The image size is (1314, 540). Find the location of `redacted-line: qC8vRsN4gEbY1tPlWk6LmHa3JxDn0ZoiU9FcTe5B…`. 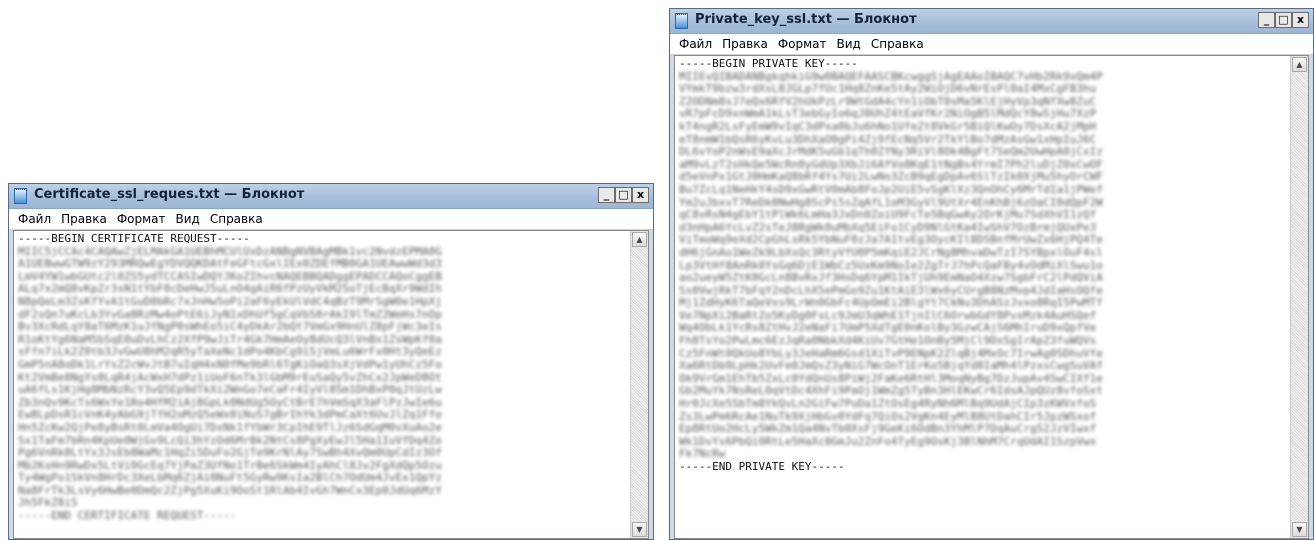

redacted-line: qC8vRsN4gEbY1tPlWk6LmHa3JxDn0ZoiU9FcTe5B… is located at coordinates (888, 215).